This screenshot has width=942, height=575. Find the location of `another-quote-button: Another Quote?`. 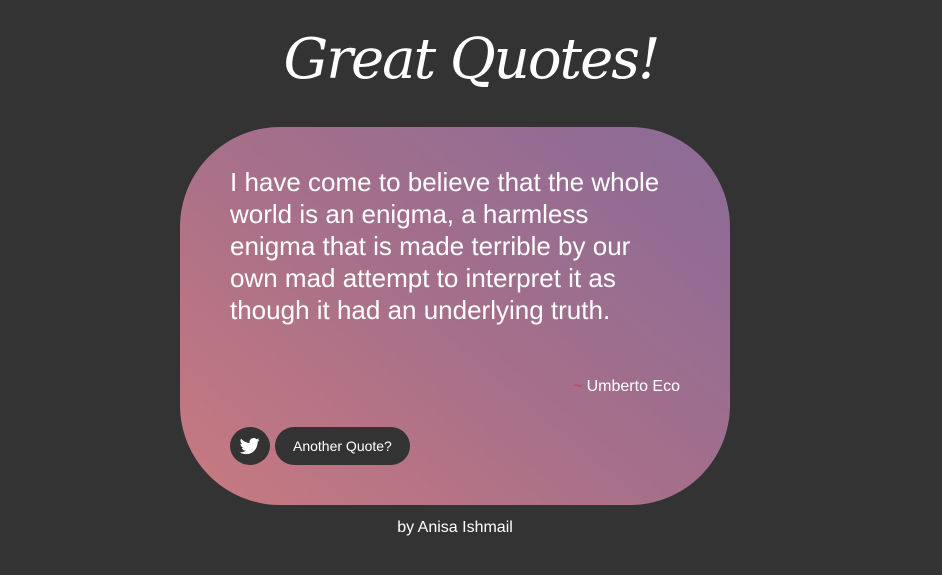

another-quote-button: Another Quote? is located at coordinates (342, 446).